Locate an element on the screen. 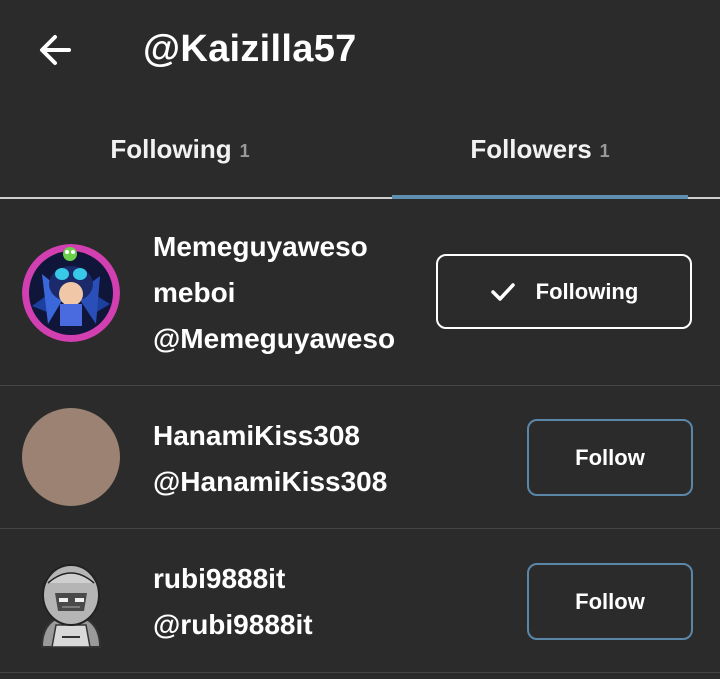  user-handle: @rubi9888it is located at coordinates (233, 624).